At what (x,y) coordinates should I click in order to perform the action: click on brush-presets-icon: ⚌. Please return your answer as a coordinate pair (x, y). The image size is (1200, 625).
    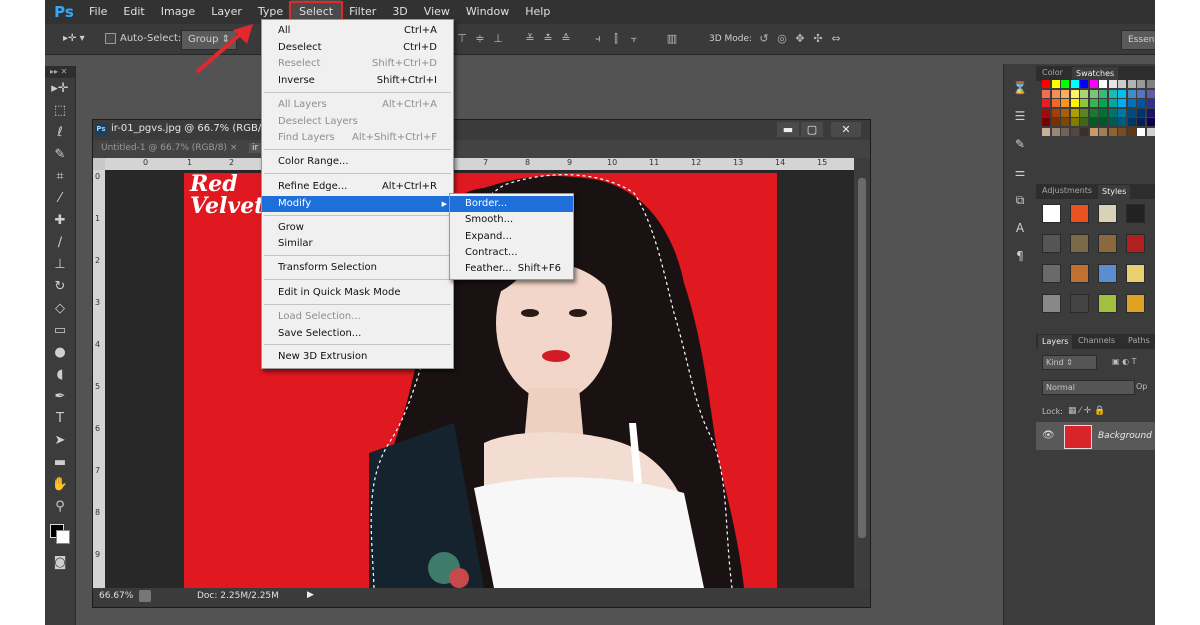
    Looking at the image, I should click on (1020, 172).